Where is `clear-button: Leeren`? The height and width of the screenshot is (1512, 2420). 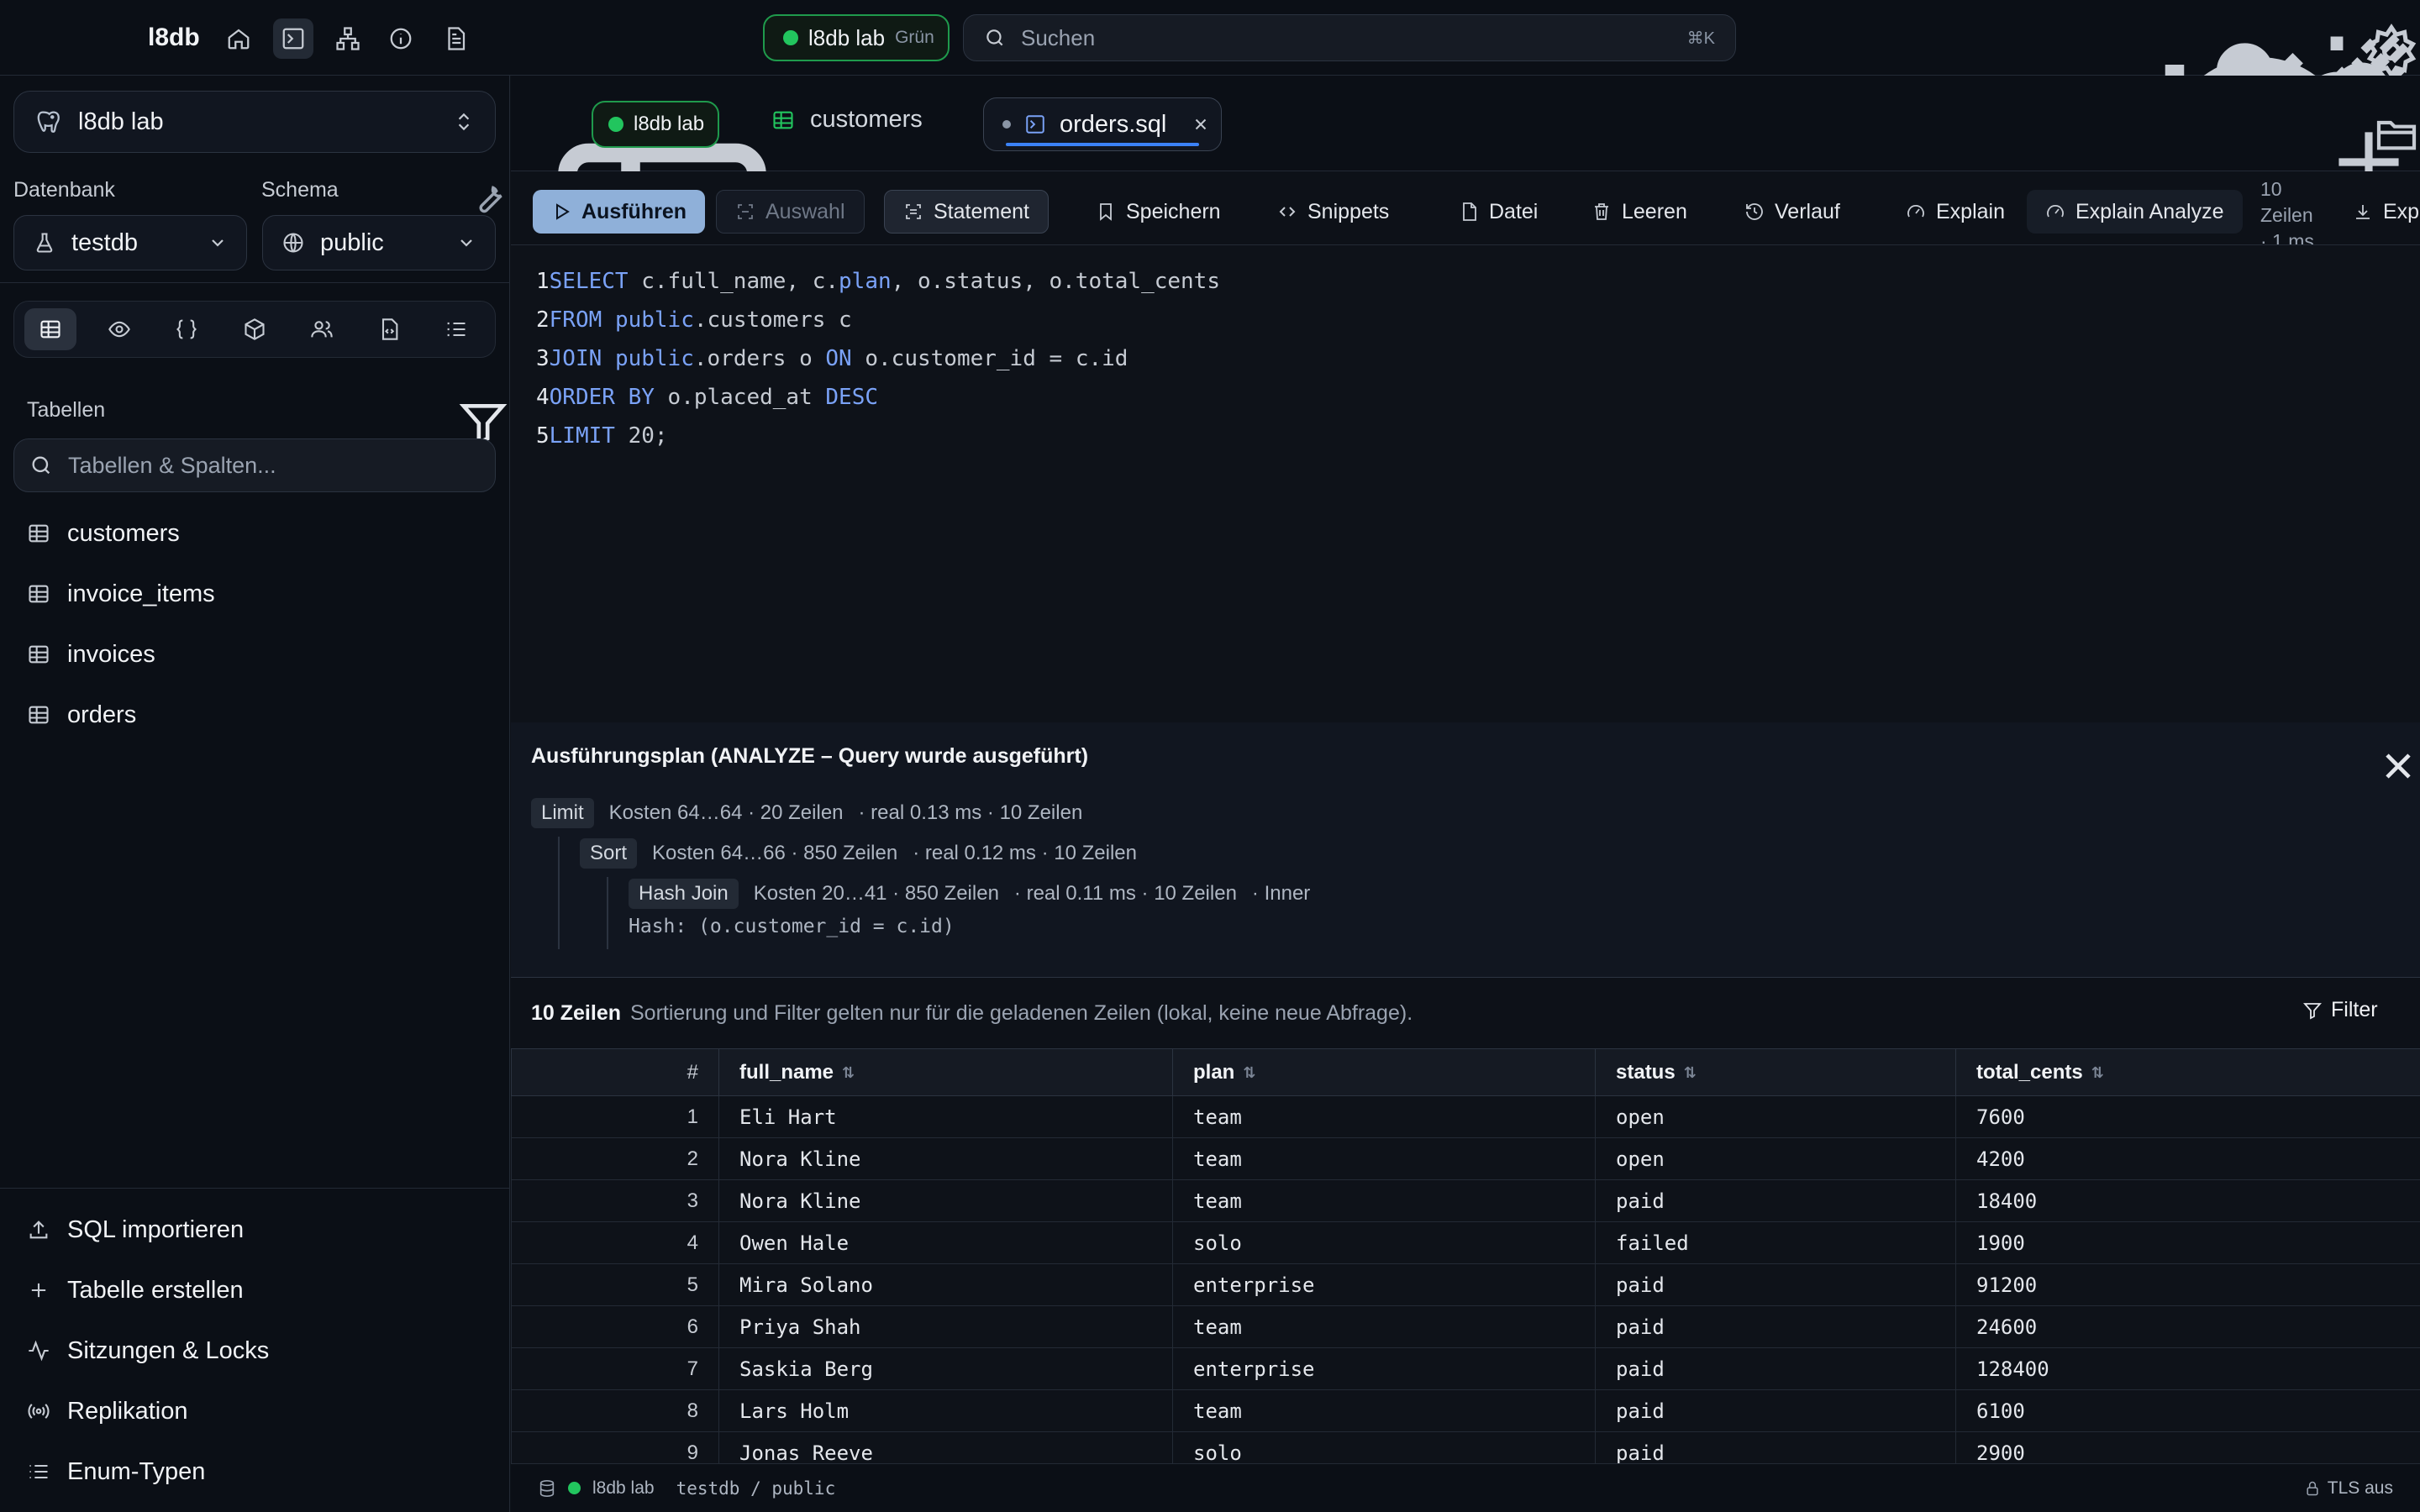
clear-button: Leeren is located at coordinates (1639, 212).